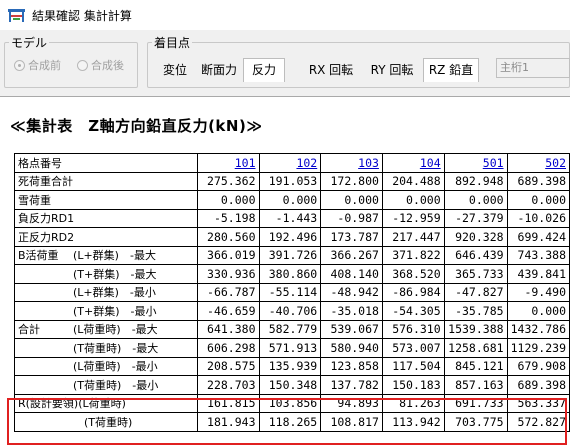  I want to click on table-cell: 641.380, so click(228, 329).